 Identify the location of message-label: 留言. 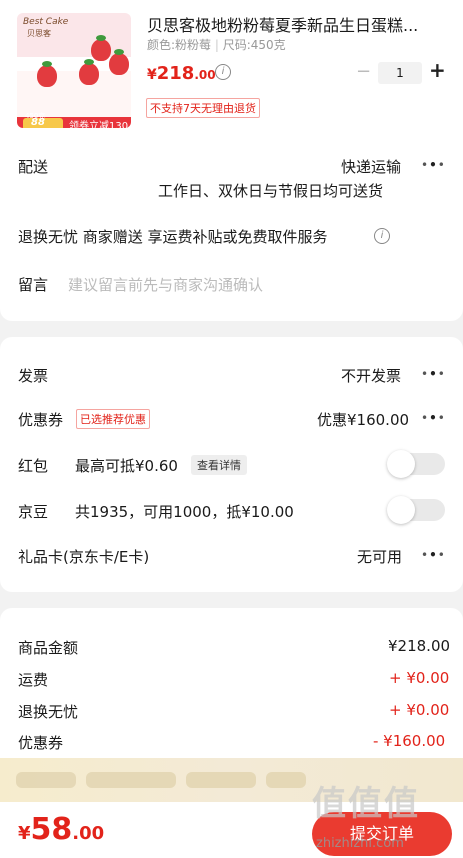
(33, 285).